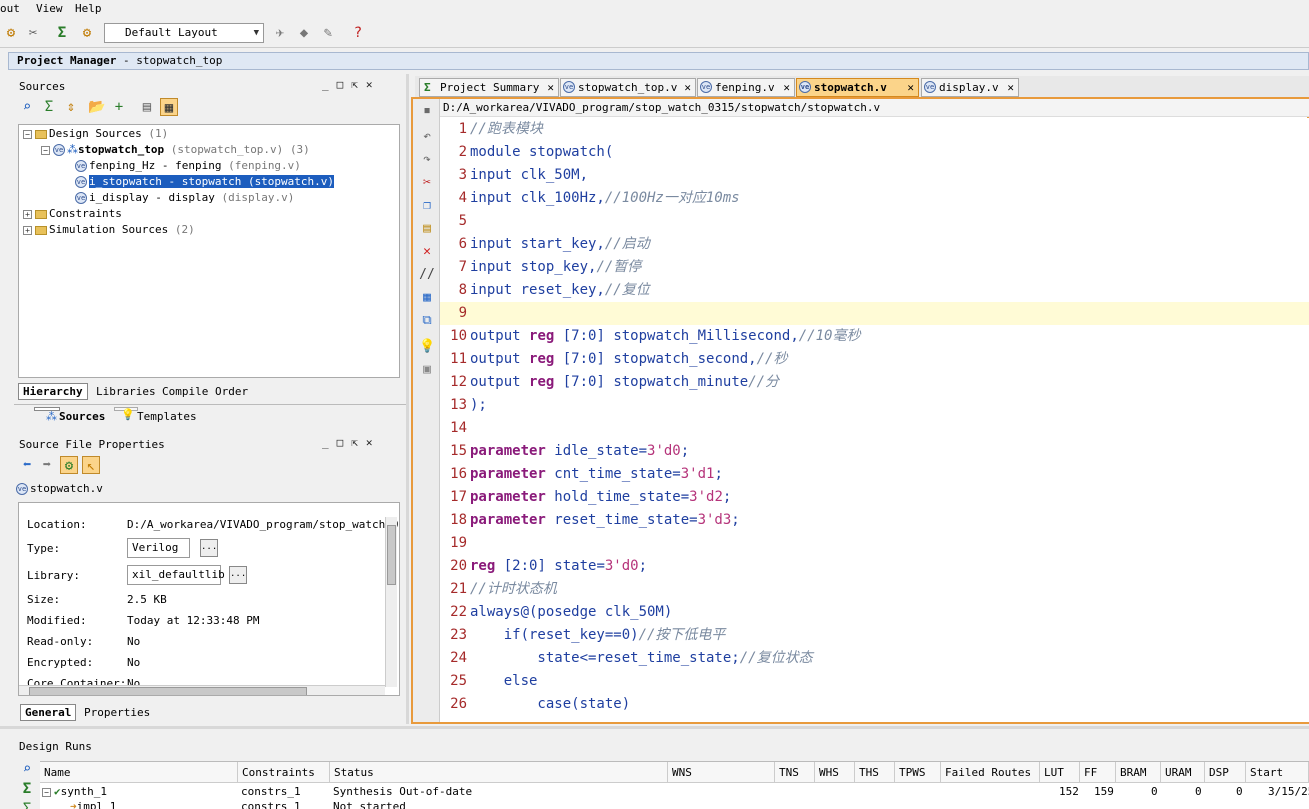 The width and height of the screenshot is (1309, 809). I want to click on tree-item-design-sources: − Design Sources (1), so click(95, 134).